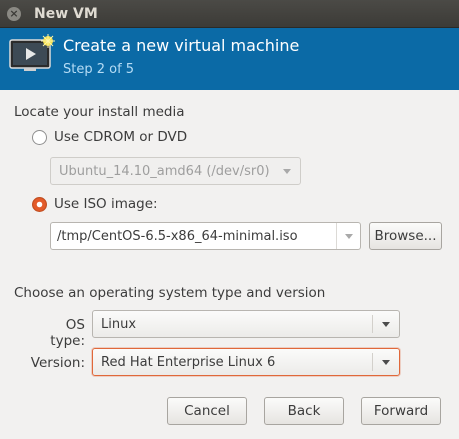 The image size is (459, 439). Describe the element at coordinates (32, 52) in the screenshot. I see `vm-monitor-icon` at that location.